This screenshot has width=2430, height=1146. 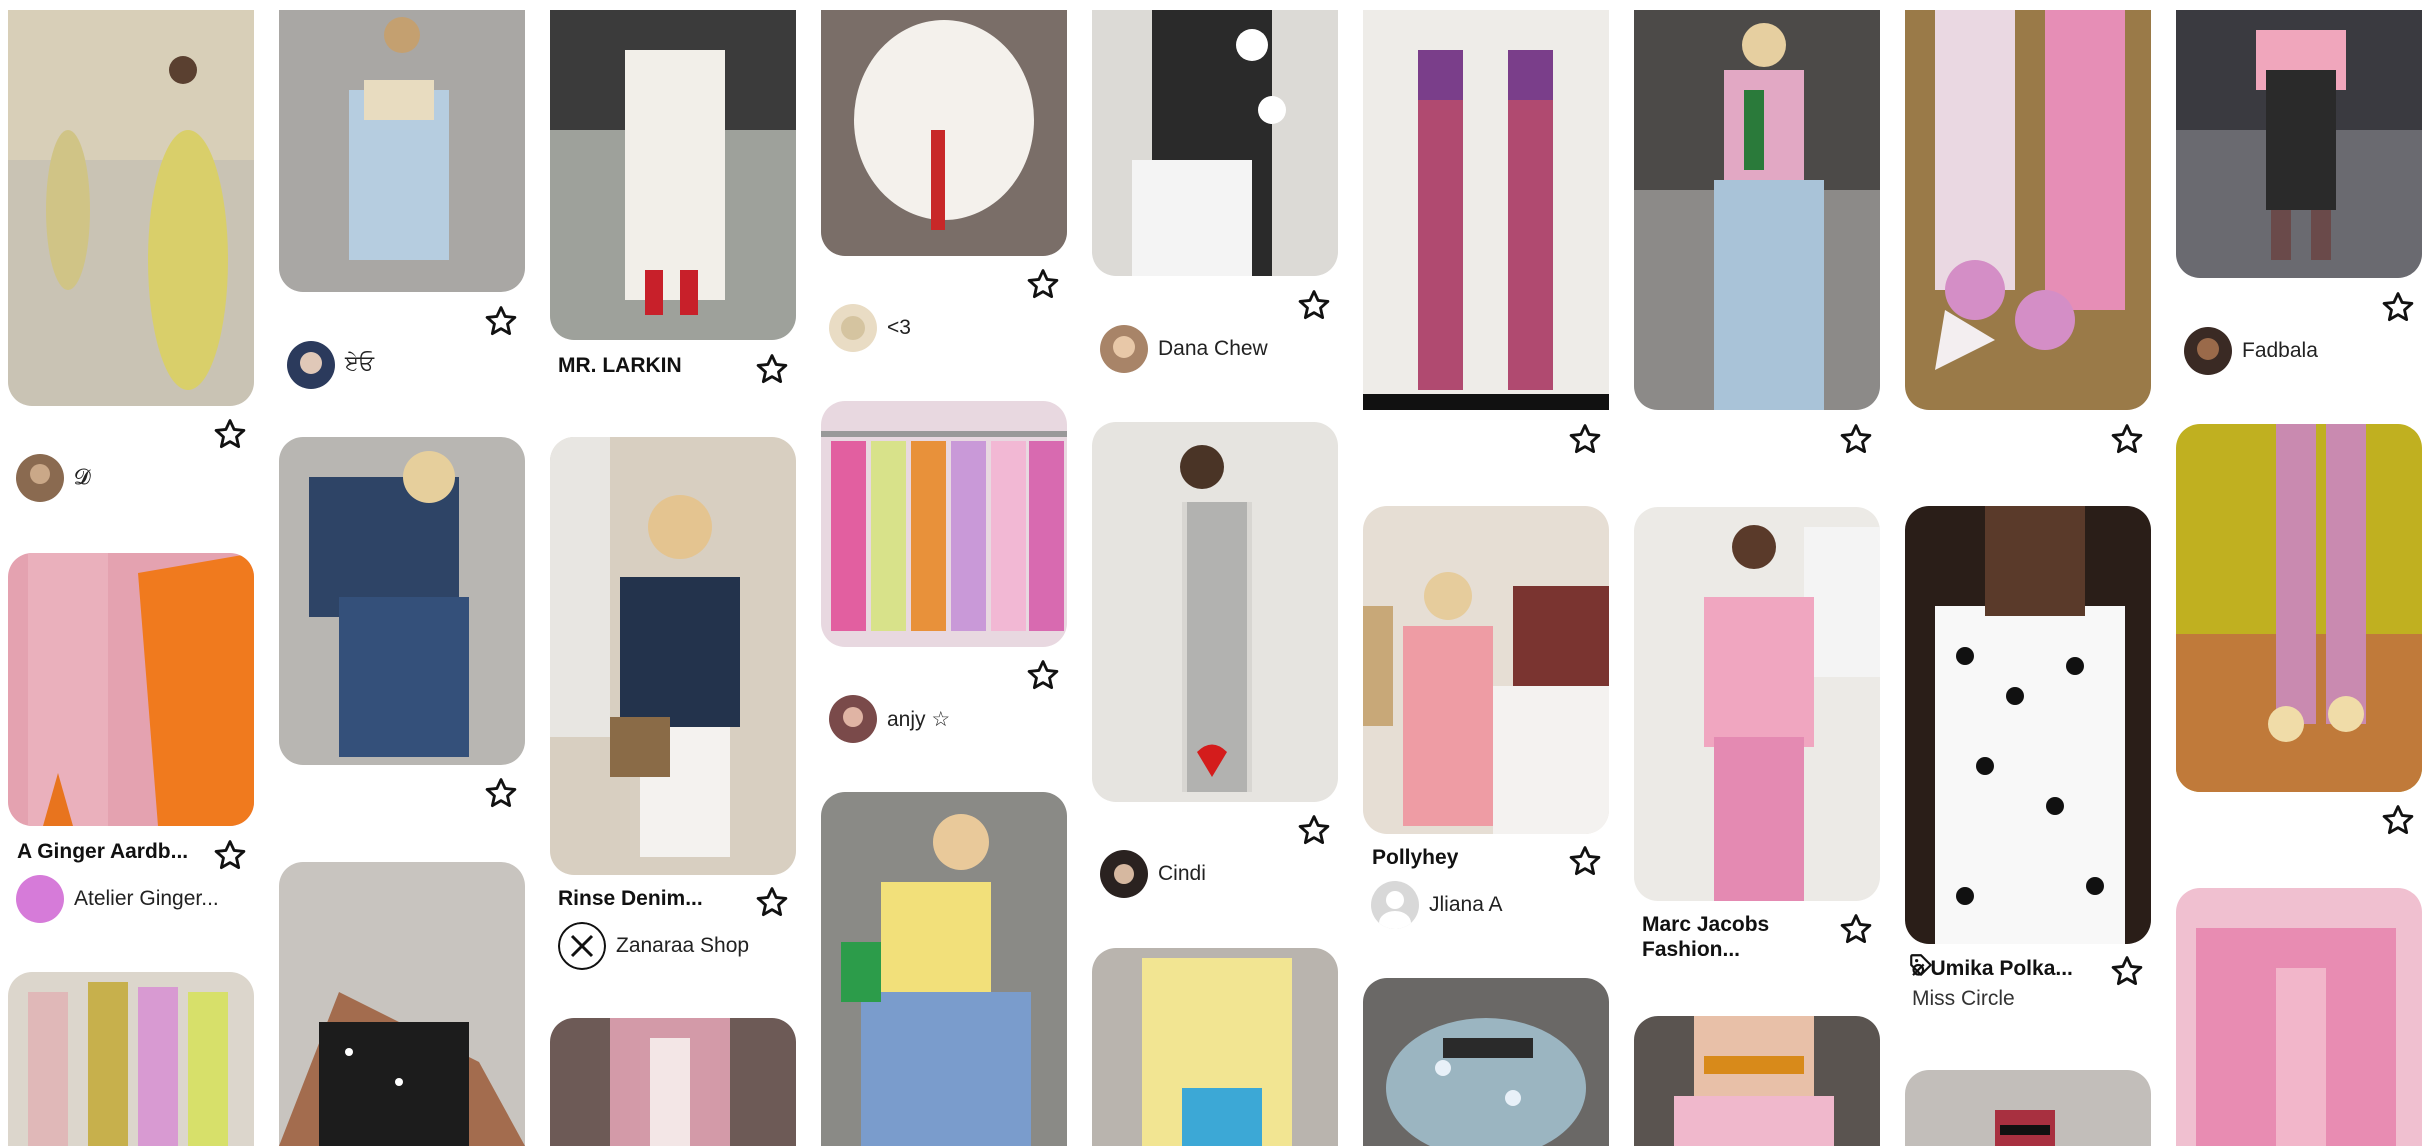 I want to click on creator-name: Fadbala, so click(x=2280, y=351).